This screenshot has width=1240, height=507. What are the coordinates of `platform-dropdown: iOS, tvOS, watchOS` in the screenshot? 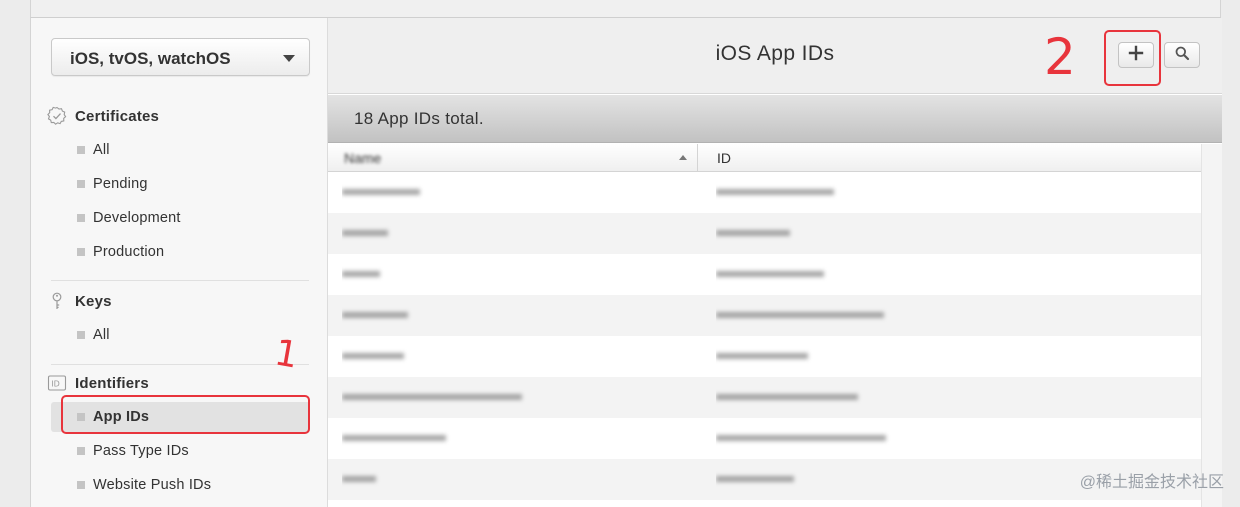 It's located at (180, 57).